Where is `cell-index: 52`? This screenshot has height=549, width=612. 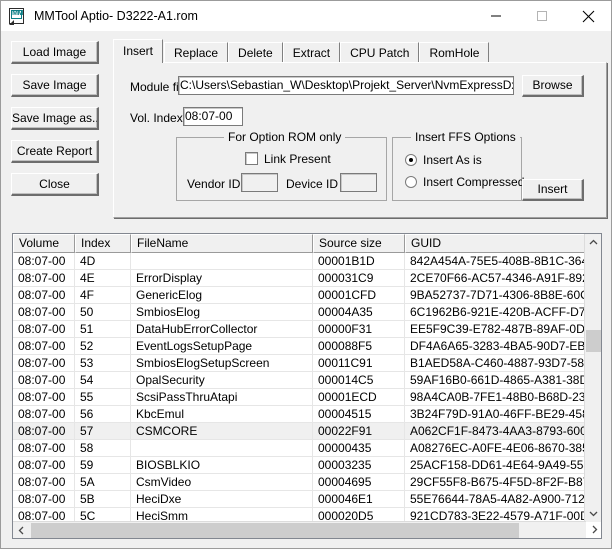
cell-index: 52 is located at coordinates (103, 346).